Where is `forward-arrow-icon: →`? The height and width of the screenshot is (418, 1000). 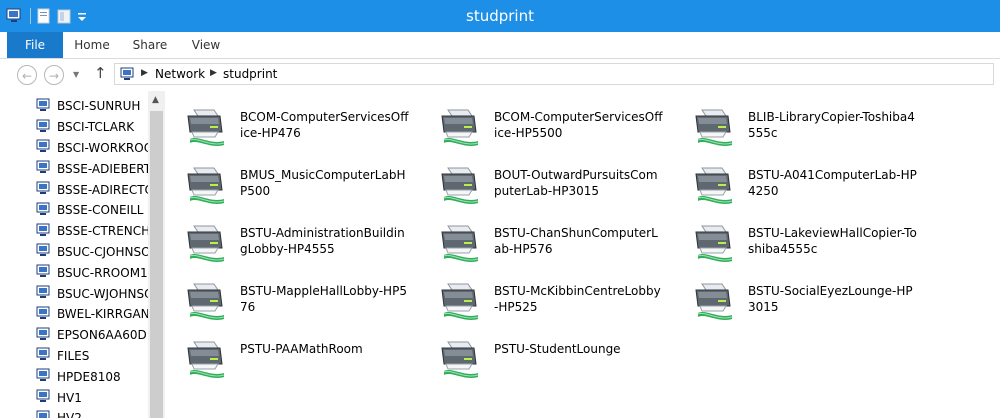 forward-arrow-icon: → is located at coordinates (54, 76).